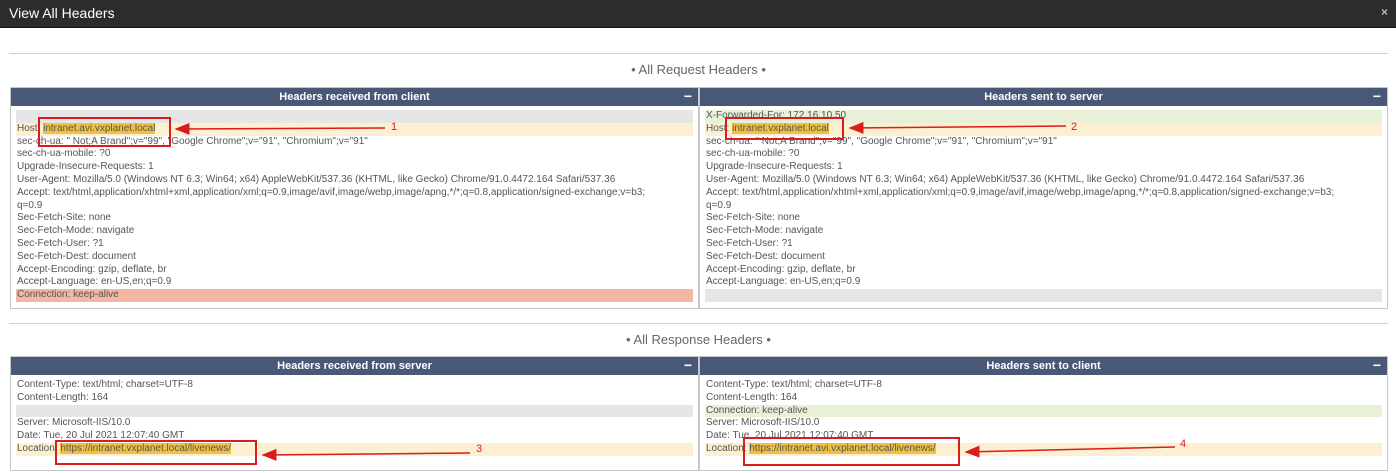 This screenshot has height=473, width=1396. What do you see at coordinates (698, 339) in the screenshot?
I see `response-section-title: • All Response Headers •` at bounding box center [698, 339].